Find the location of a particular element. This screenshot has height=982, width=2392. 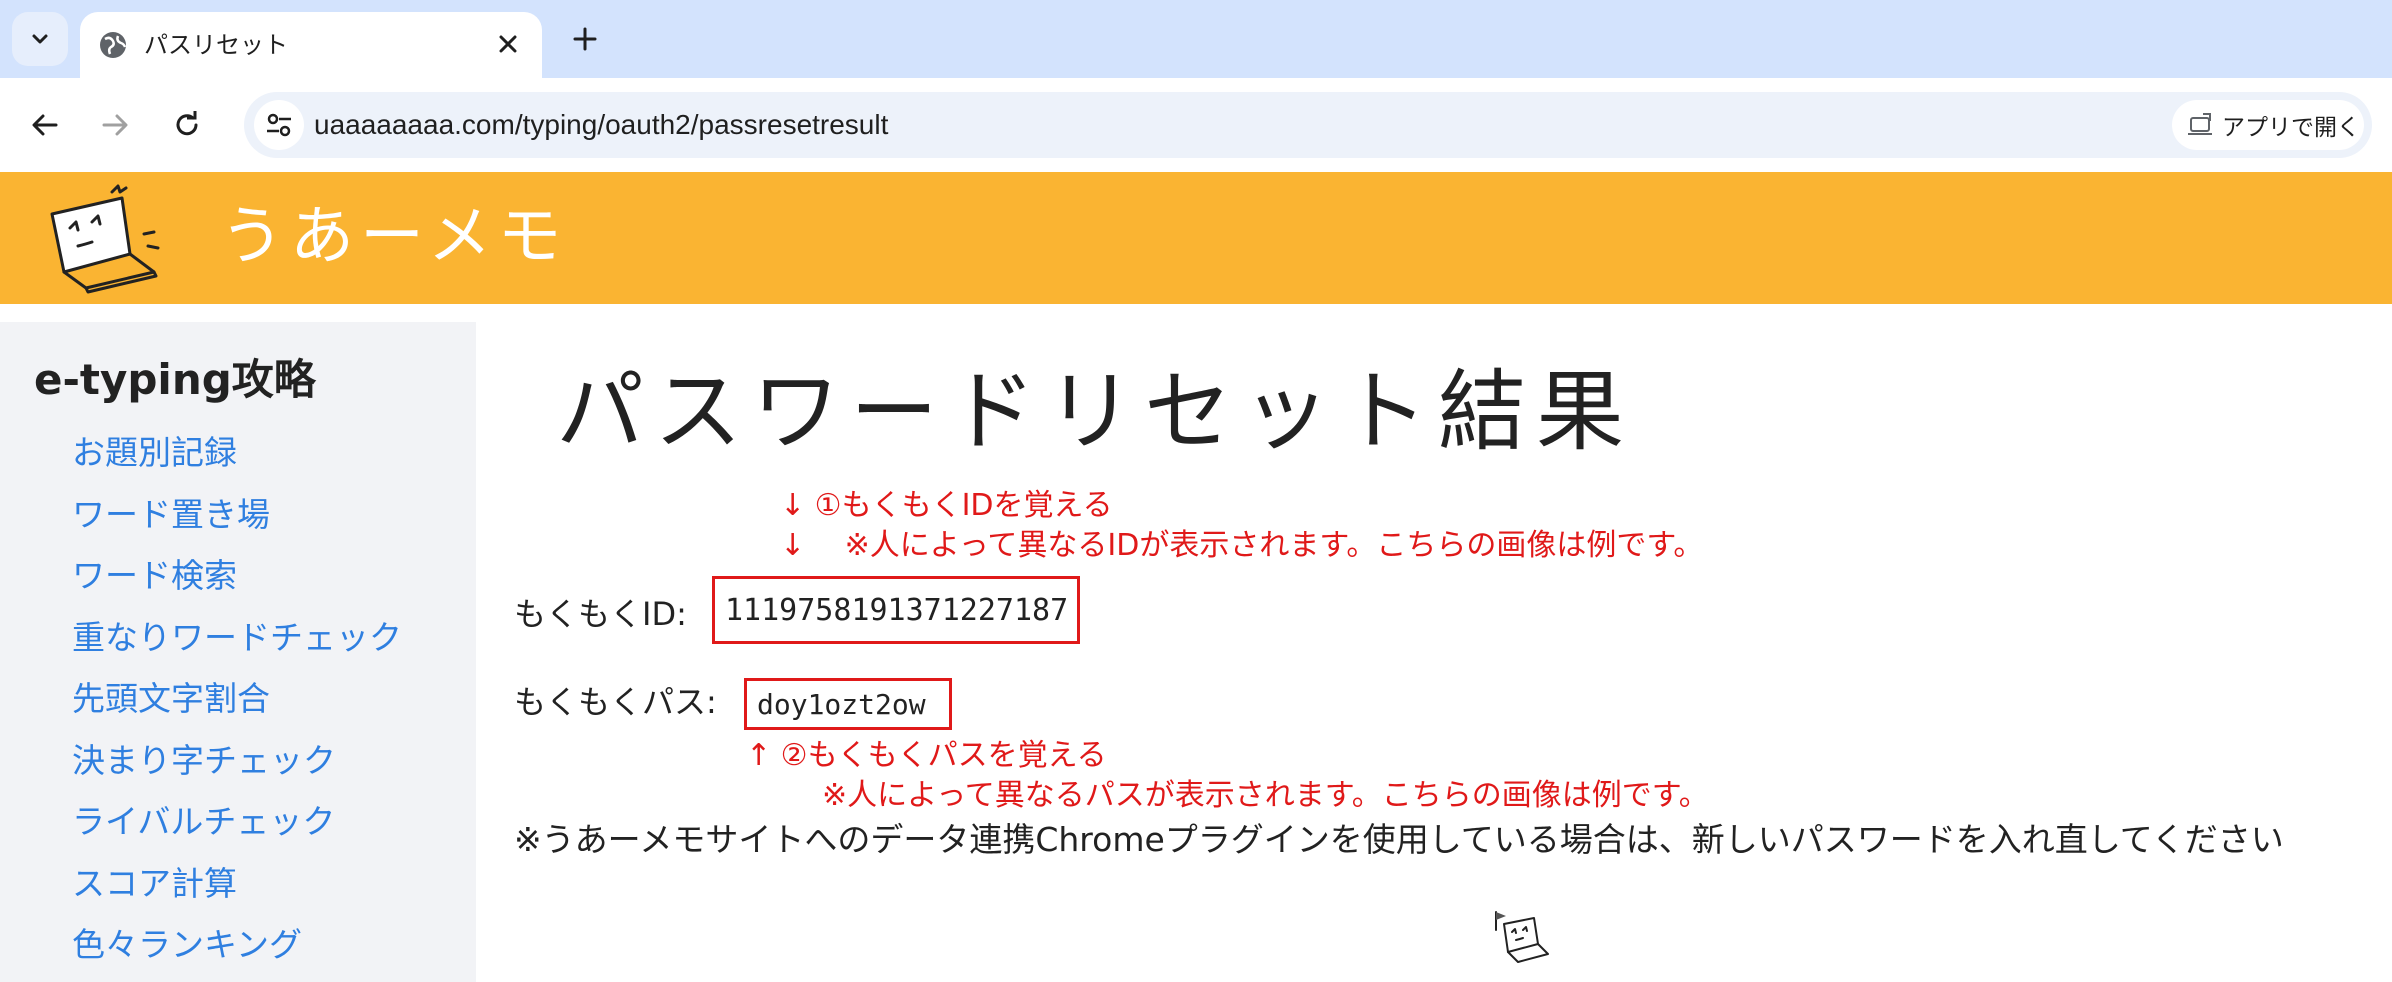

id-value-box: 1119758191371227187 is located at coordinates (896, 610).